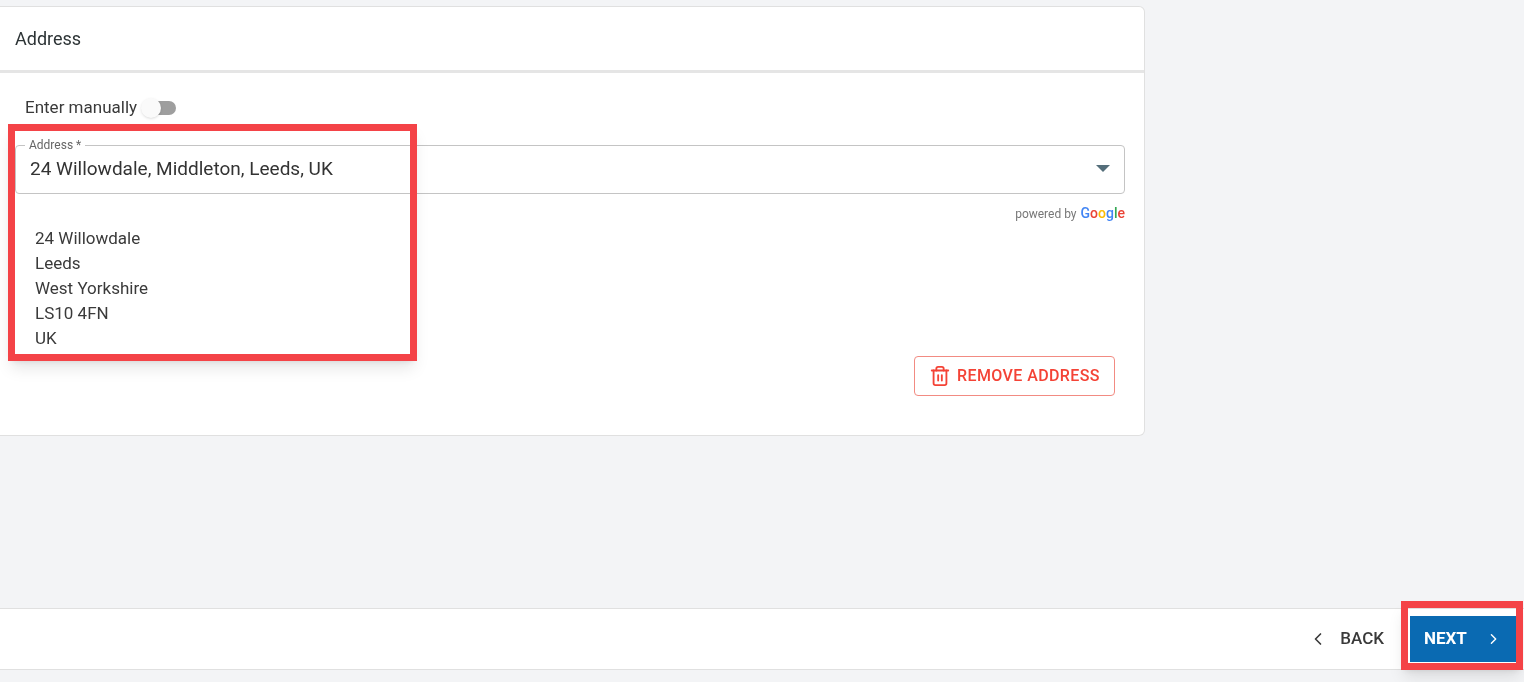 Image resolution: width=1524 pixels, height=682 pixels. I want to click on card-title: Address, so click(48, 39).